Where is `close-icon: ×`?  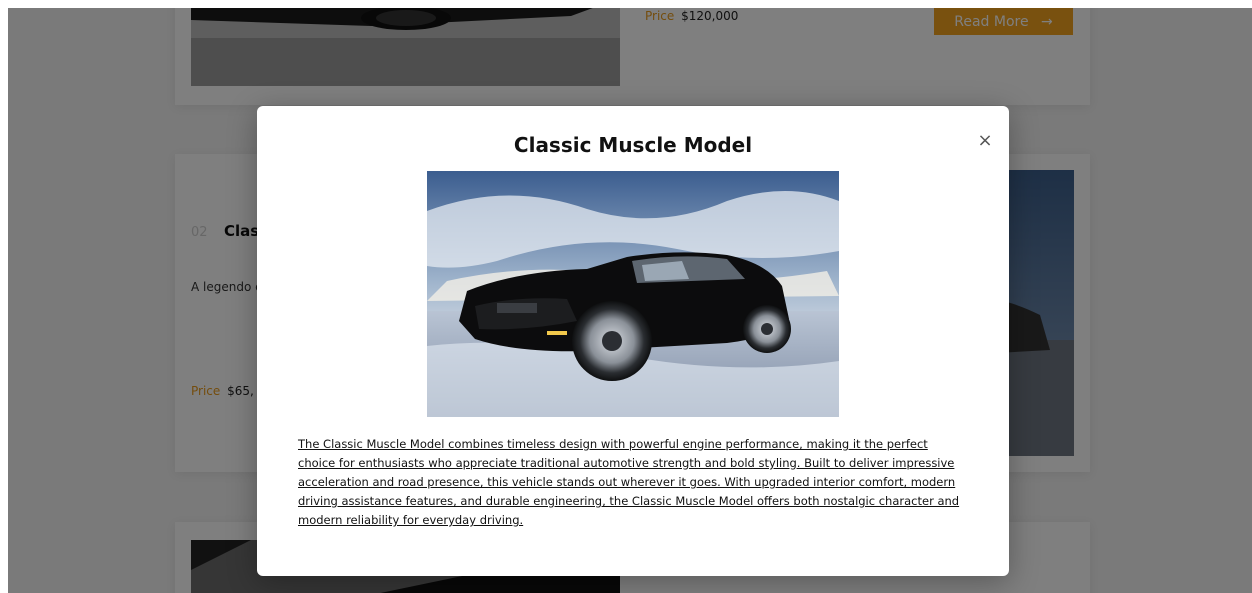
close-icon: × is located at coordinates (985, 140).